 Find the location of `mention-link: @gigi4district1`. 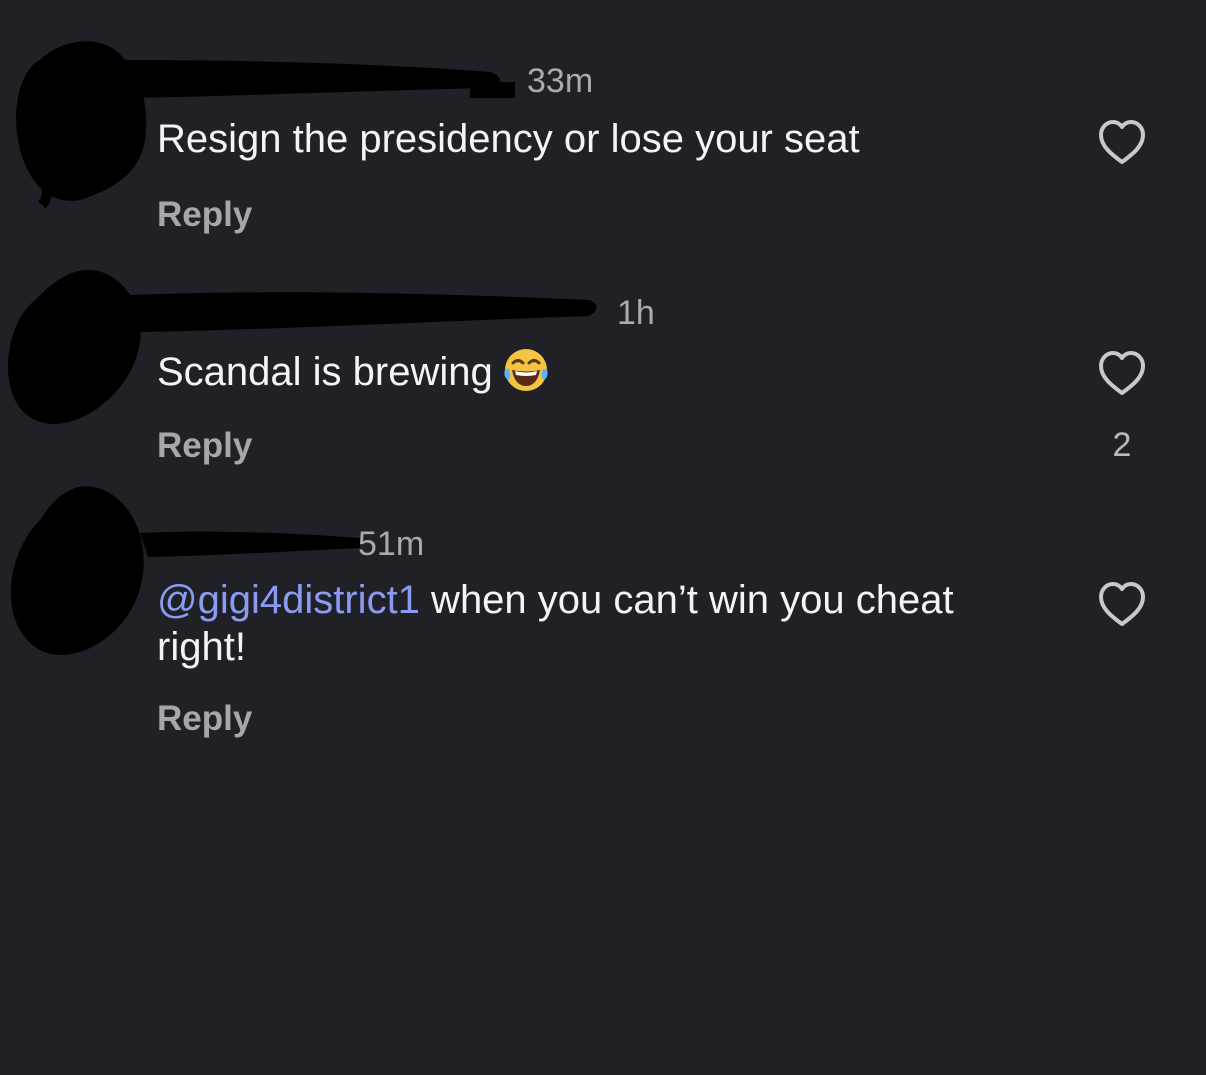

mention-link: @gigi4district1 is located at coordinates (288, 600).